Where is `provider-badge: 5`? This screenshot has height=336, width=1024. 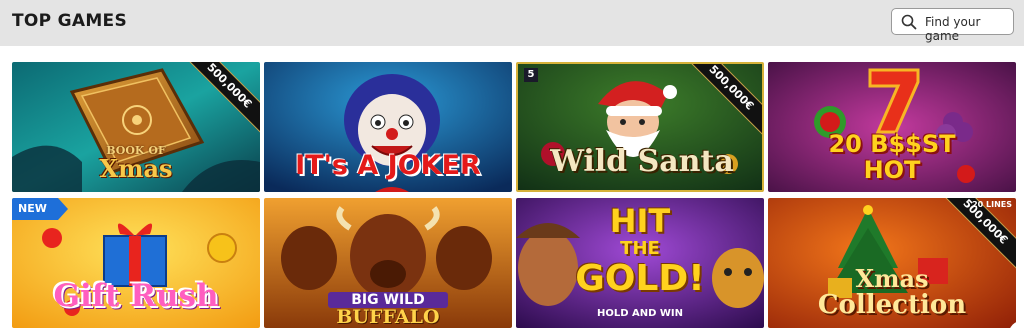
provider-badge: 5 is located at coordinates (531, 75).